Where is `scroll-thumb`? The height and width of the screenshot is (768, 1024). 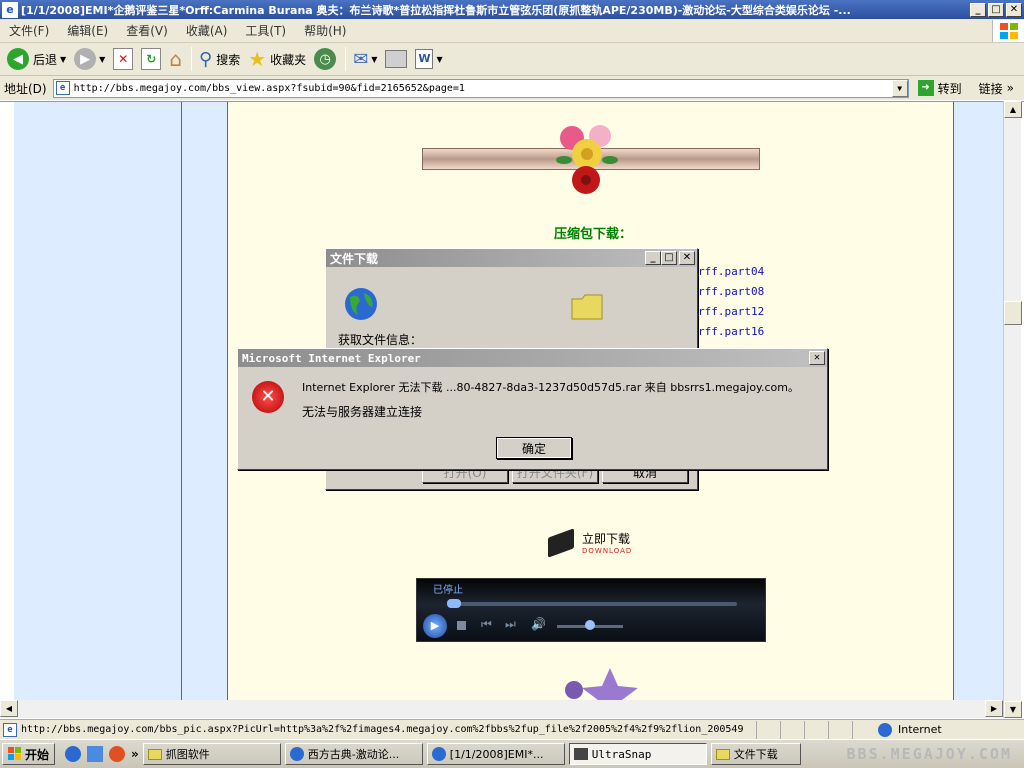 scroll-thumb is located at coordinates (1013, 313).